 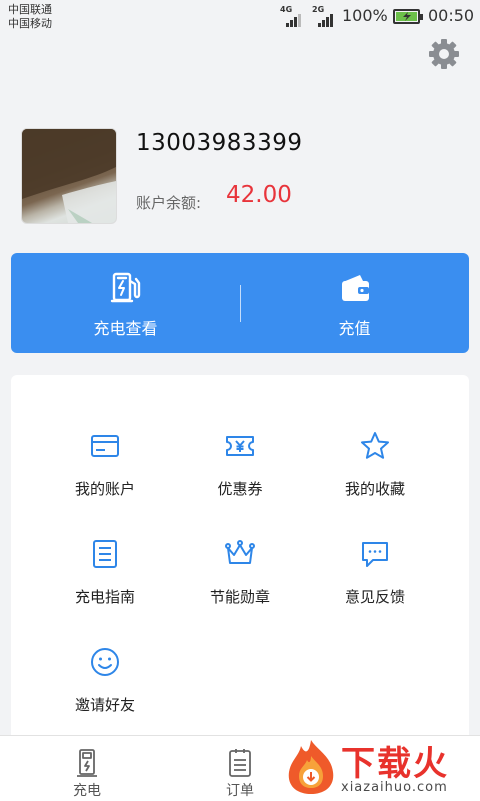 What do you see at coordinates (451, 15) in the screenshot?
I see `clock-time: 00:50` at bounding box center [451, 15].